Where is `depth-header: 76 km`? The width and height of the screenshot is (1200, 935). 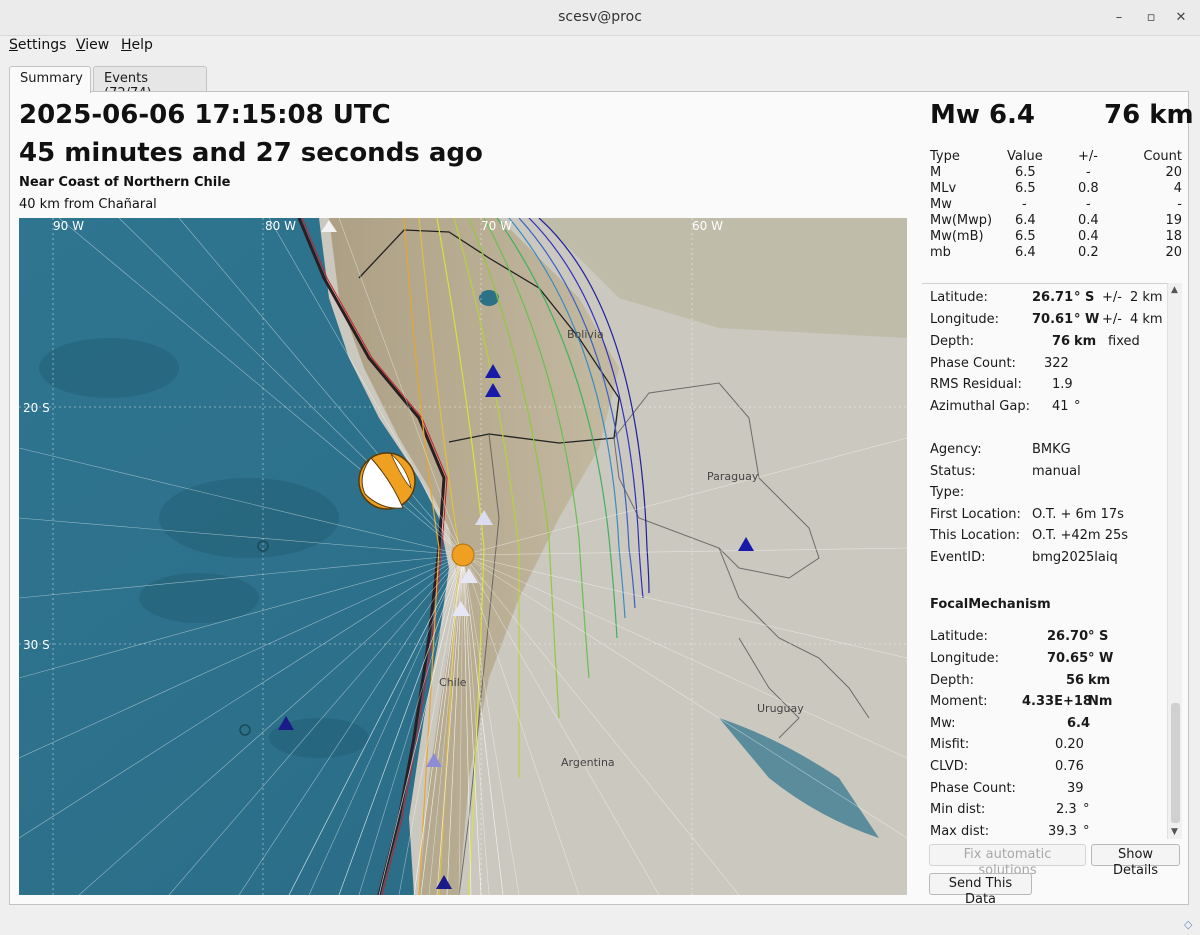 depth-header: 76 km is located at coordinates (1149, 115).